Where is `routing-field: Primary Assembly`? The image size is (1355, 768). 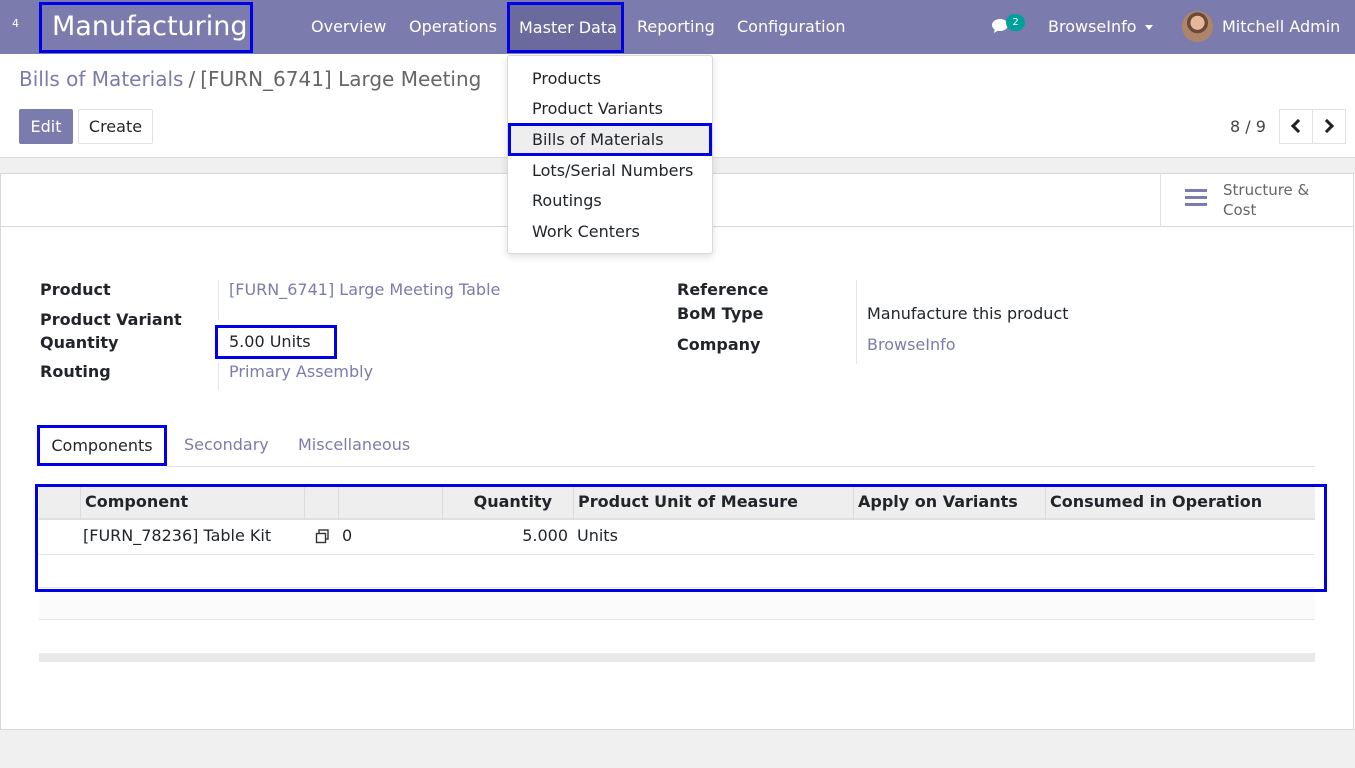
routing-field: Primary Assembly is located at coordinates (301, 371).